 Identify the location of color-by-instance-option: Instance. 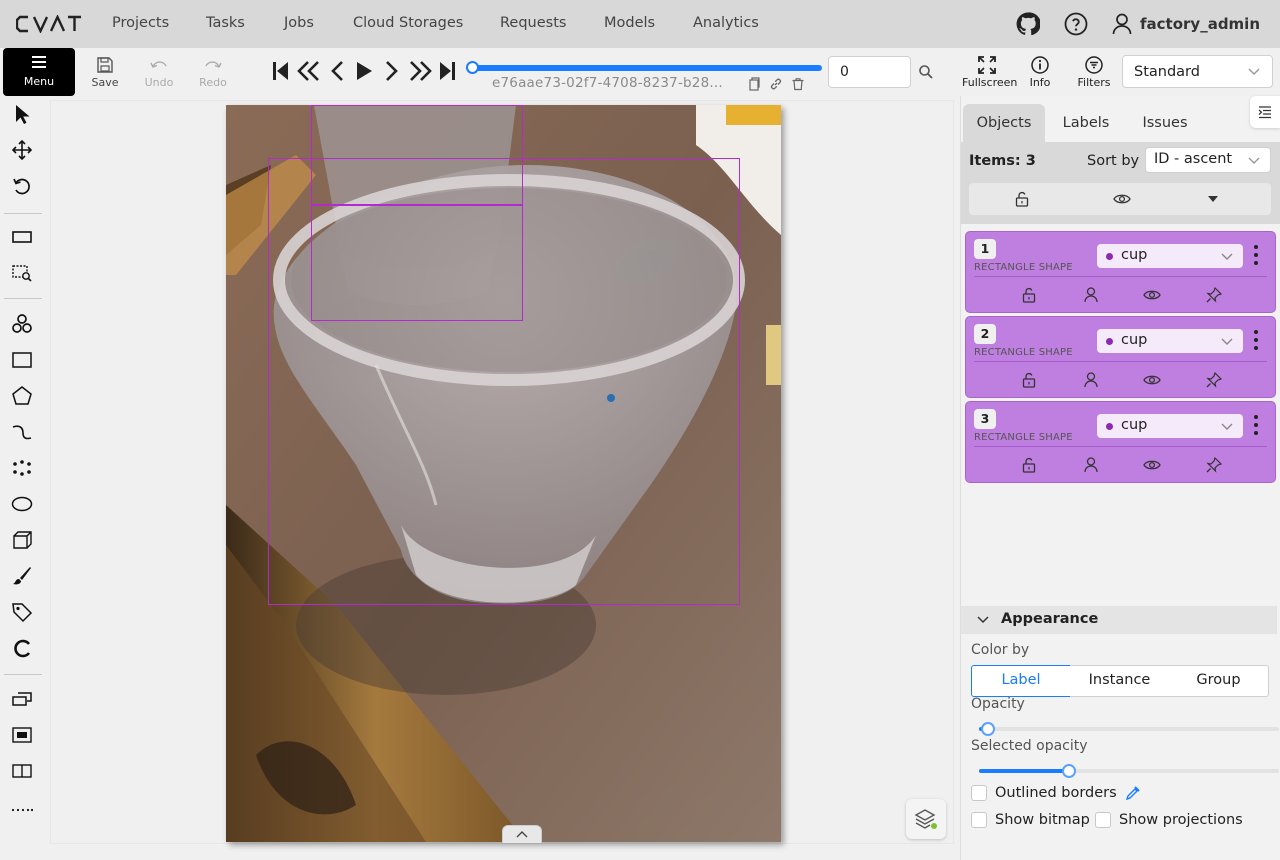
(1120, 681).